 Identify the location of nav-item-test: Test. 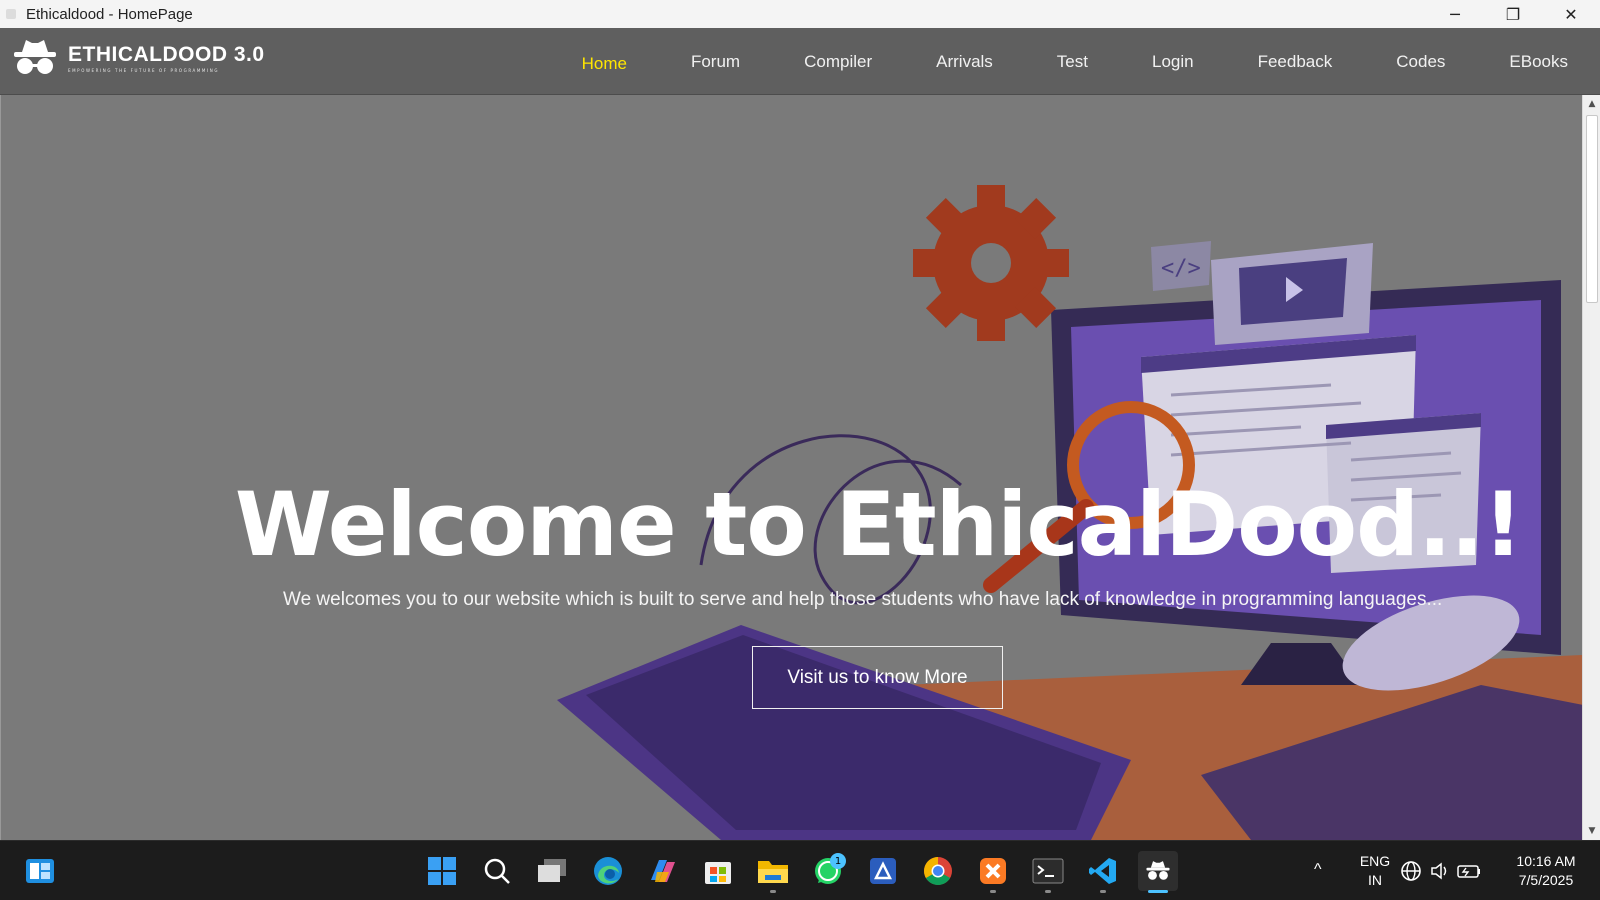
(1072, 62).